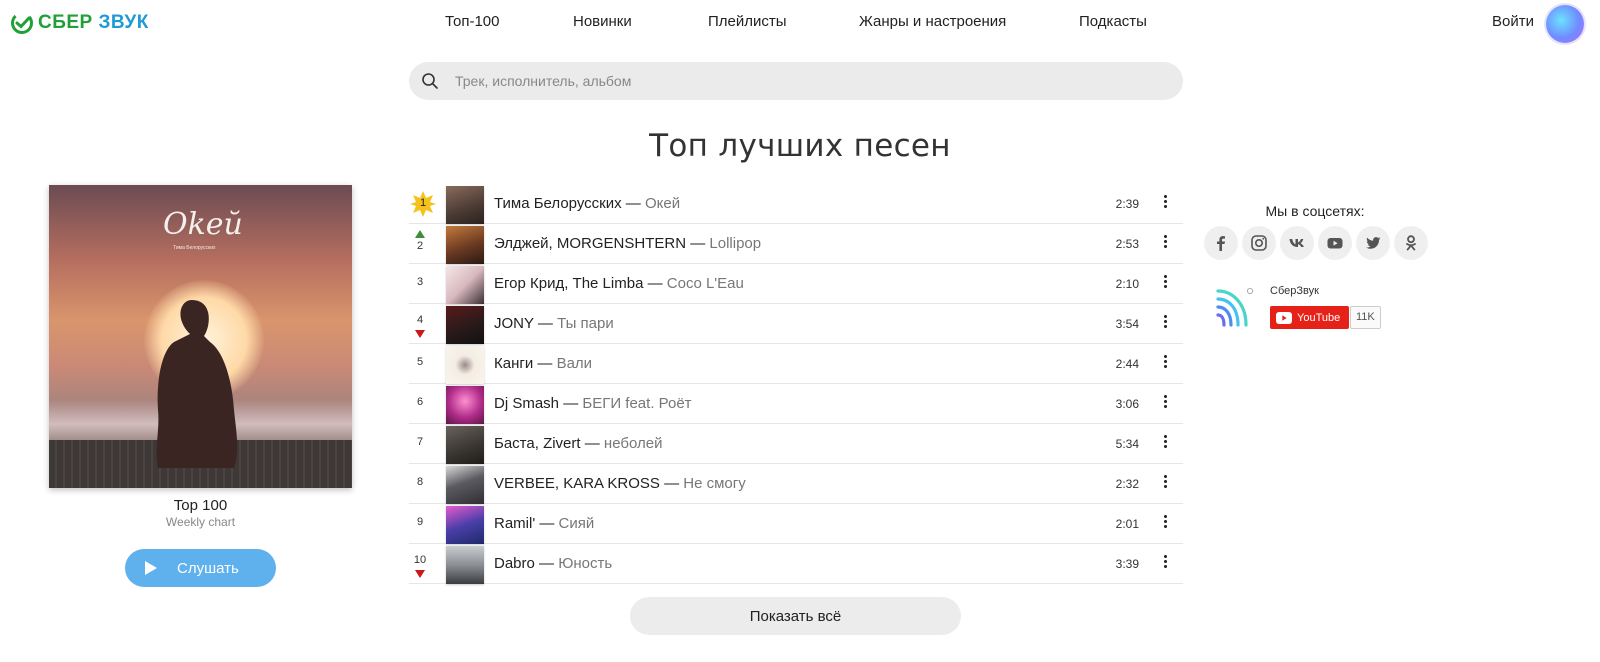 The height and width of the screenshot is (662, 1600). What do you see at coordinates (1513, 21) in the screenshot?
I see `login-link: Войти` at bounding box center [1513, 21].